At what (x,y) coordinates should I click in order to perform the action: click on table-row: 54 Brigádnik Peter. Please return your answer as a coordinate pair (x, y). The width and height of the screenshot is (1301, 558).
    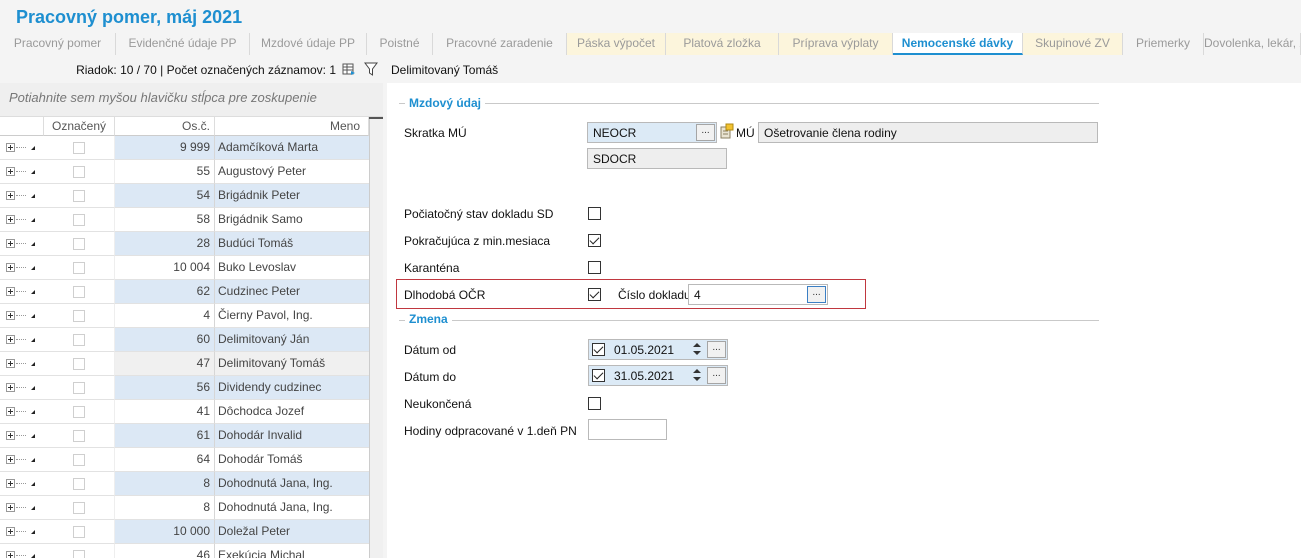
    Looking at the image, I should click on (184, 196).